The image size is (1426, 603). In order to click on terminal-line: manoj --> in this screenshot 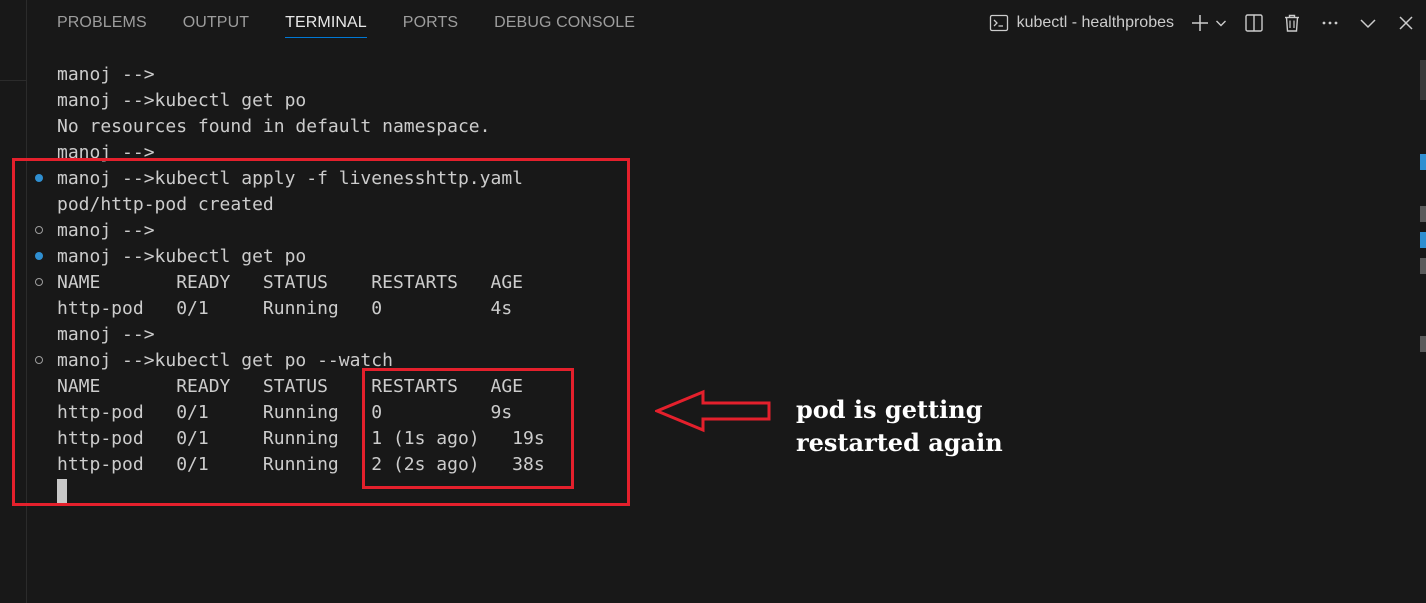, I will do `click(301, 75)`.